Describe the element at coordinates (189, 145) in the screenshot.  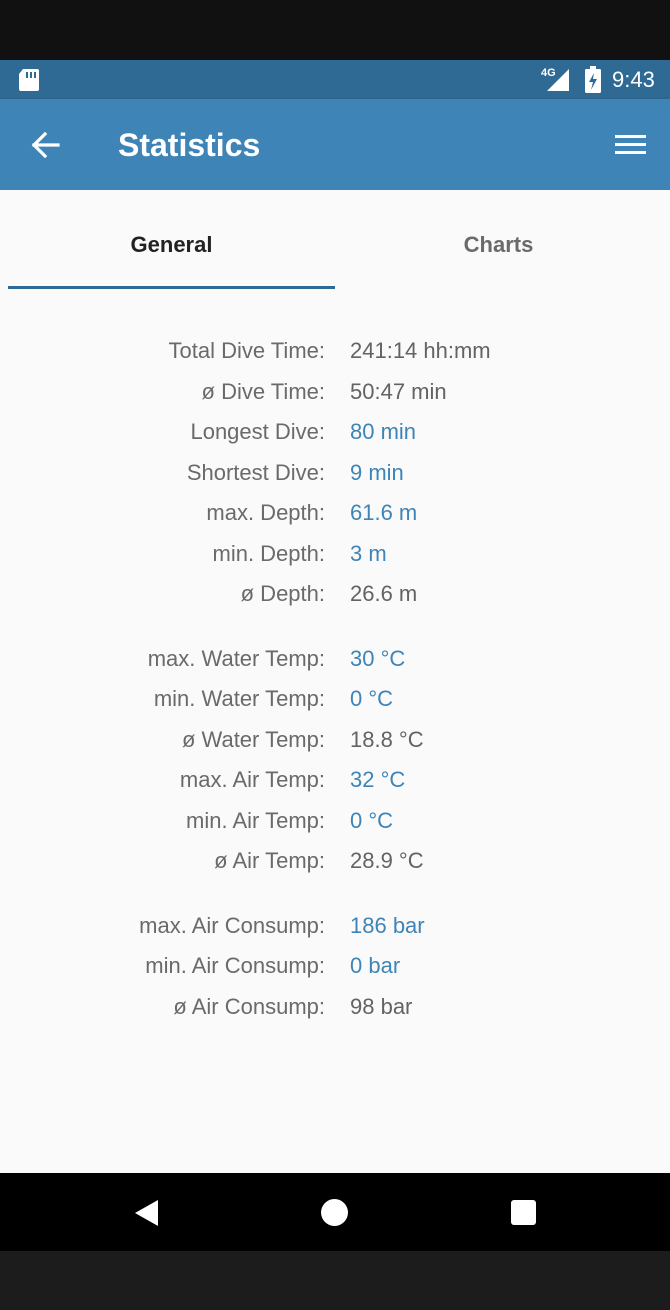
I see `page-title: Statistics` at that location.